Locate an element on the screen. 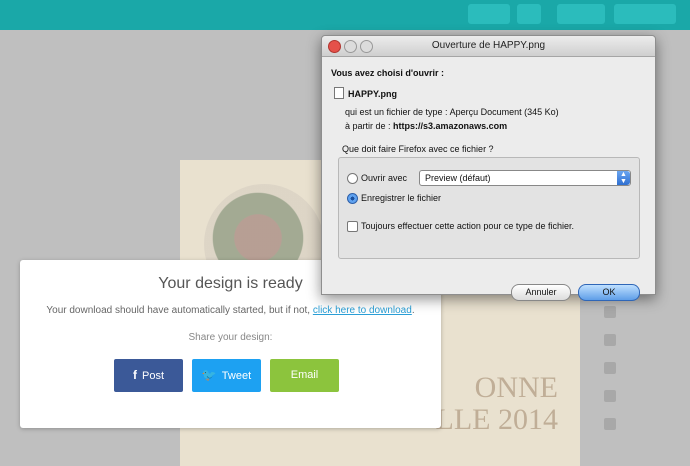  dialog-heading: Vous avez choisi d'ouvrir : is located at coordinates (388, 73).